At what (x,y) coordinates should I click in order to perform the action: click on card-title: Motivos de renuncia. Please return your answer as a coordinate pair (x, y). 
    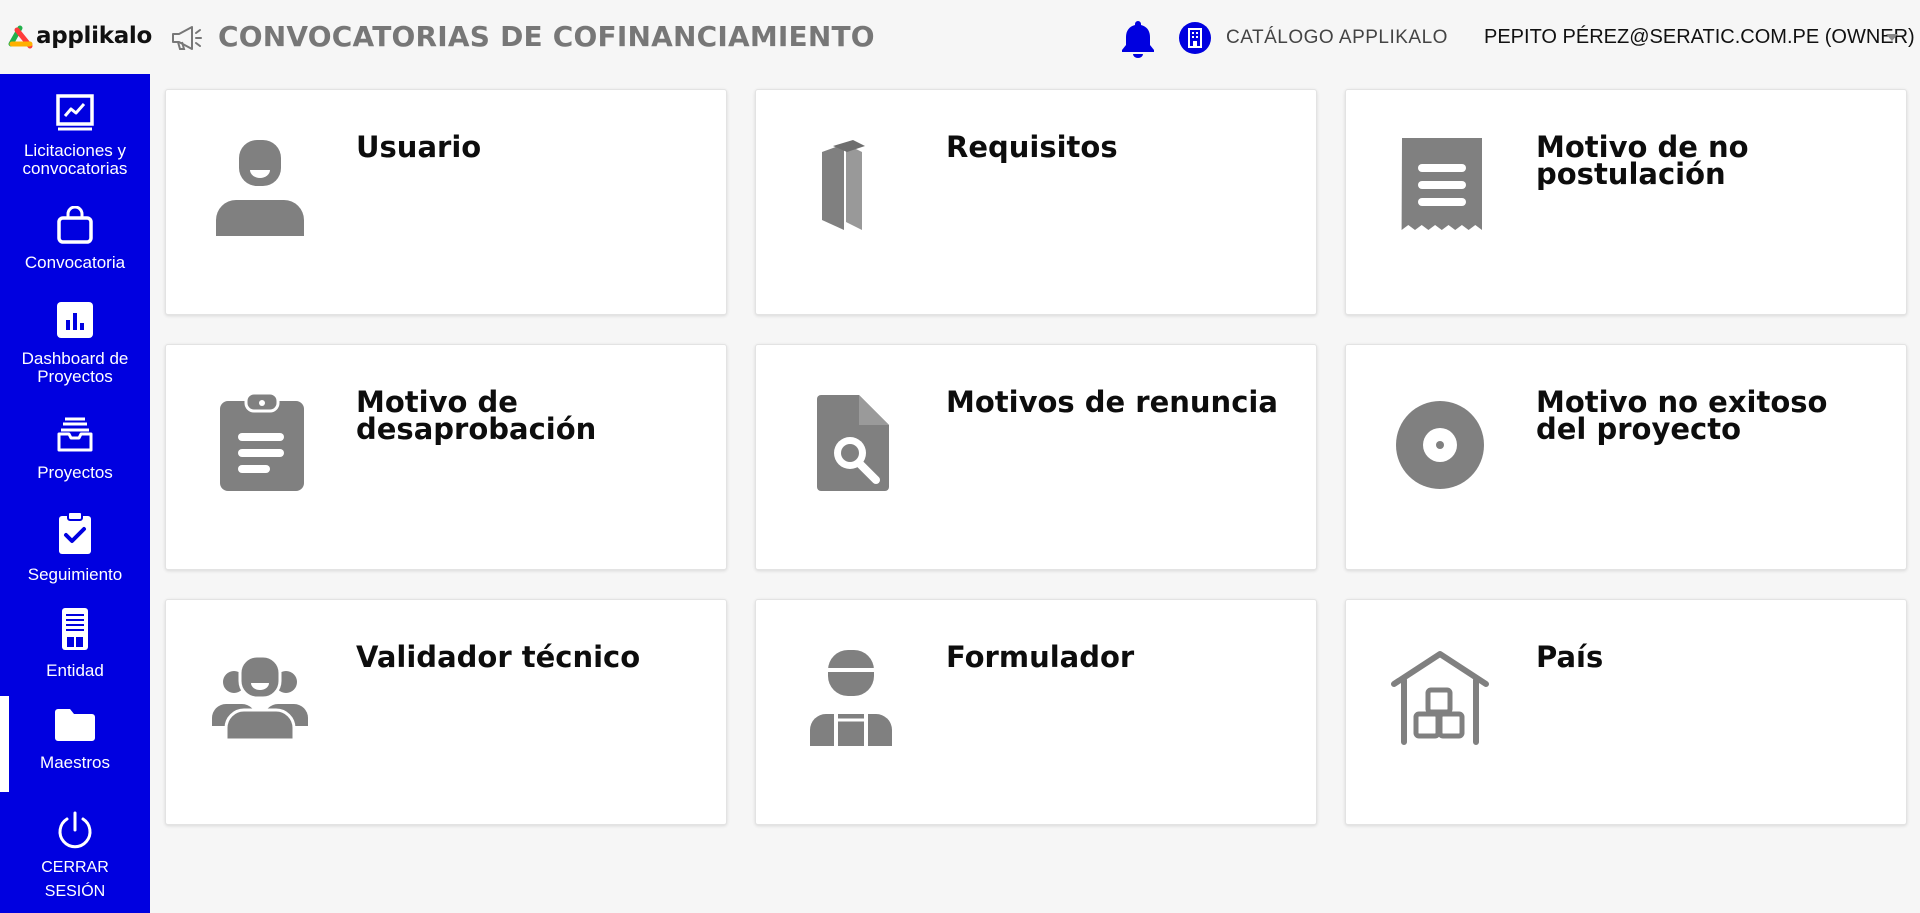
    Looking at the image, I should click on (1112, 402).